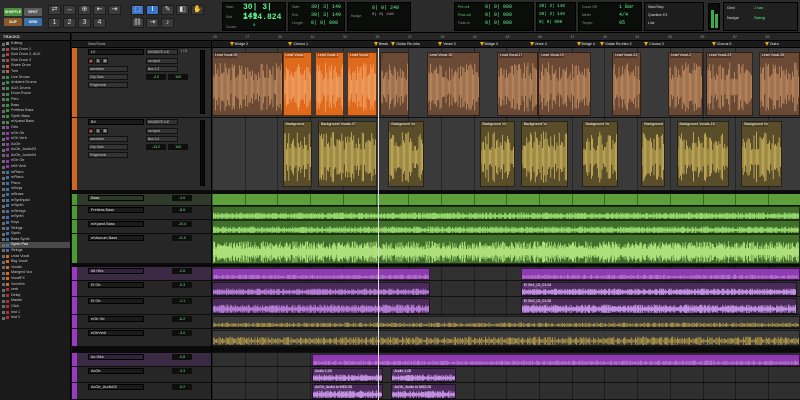 This screenshot has height=400, width=800. I want to click on audio-clip: Background, so click(297, 154).